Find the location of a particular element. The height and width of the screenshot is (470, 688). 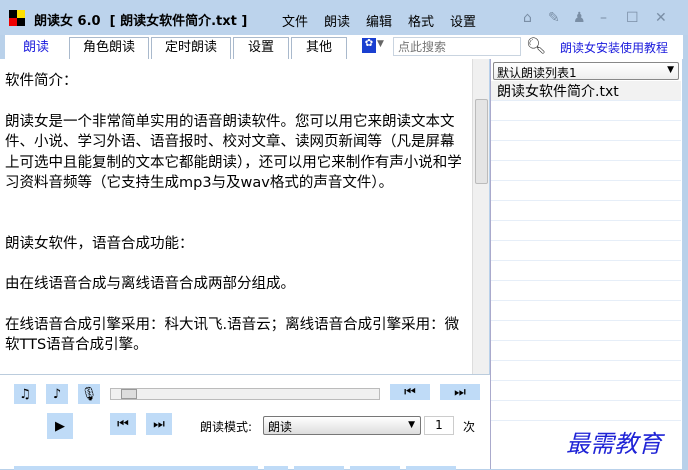

menu-file: 文件 is located at coordinates (295, 20).